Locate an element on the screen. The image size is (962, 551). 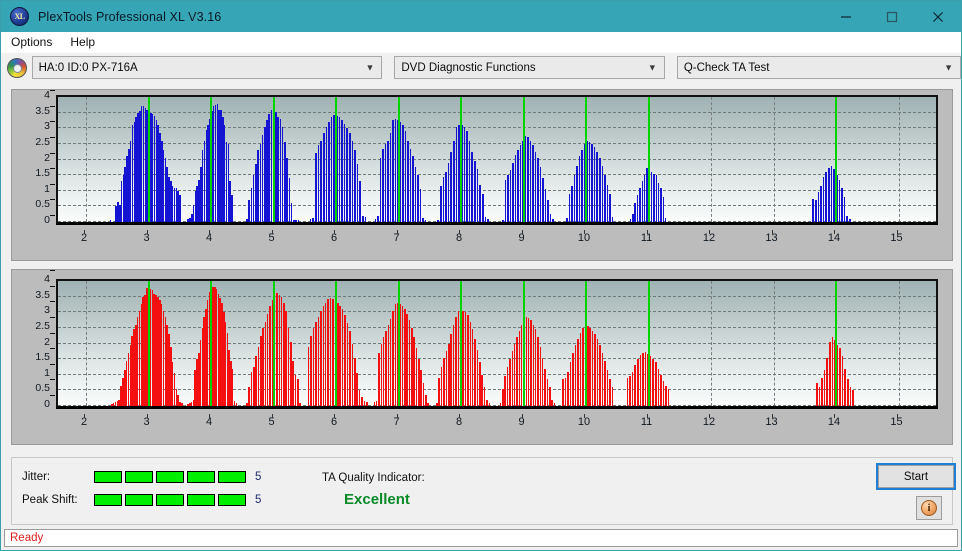
start-button: Start is located at coordinates (916, 476).